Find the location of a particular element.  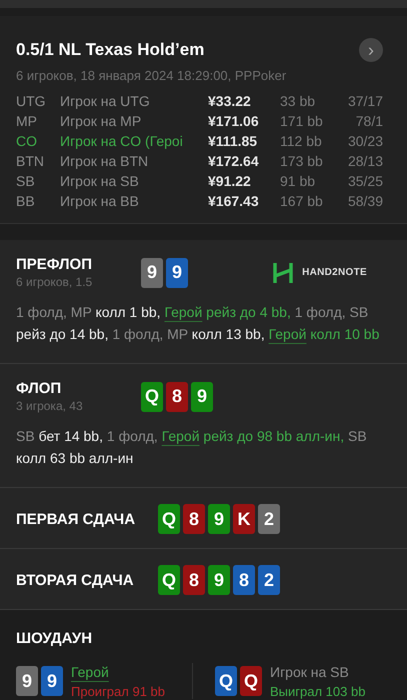

player-name: Герой is located at coordinates (118, 672).